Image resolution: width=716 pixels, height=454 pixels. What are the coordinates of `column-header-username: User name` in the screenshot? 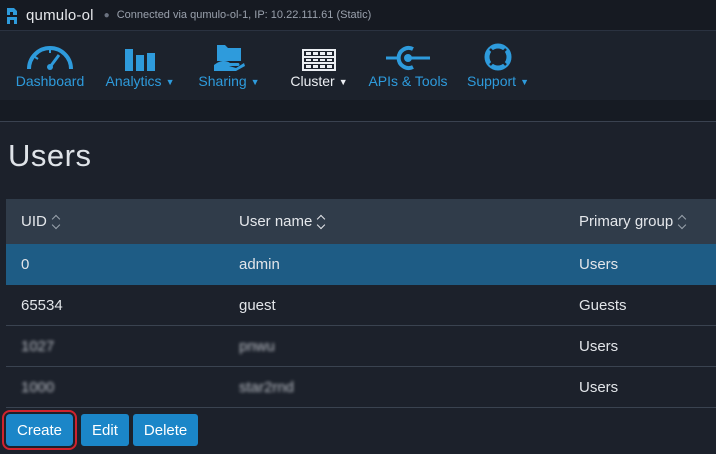 It's located at (282, 221).